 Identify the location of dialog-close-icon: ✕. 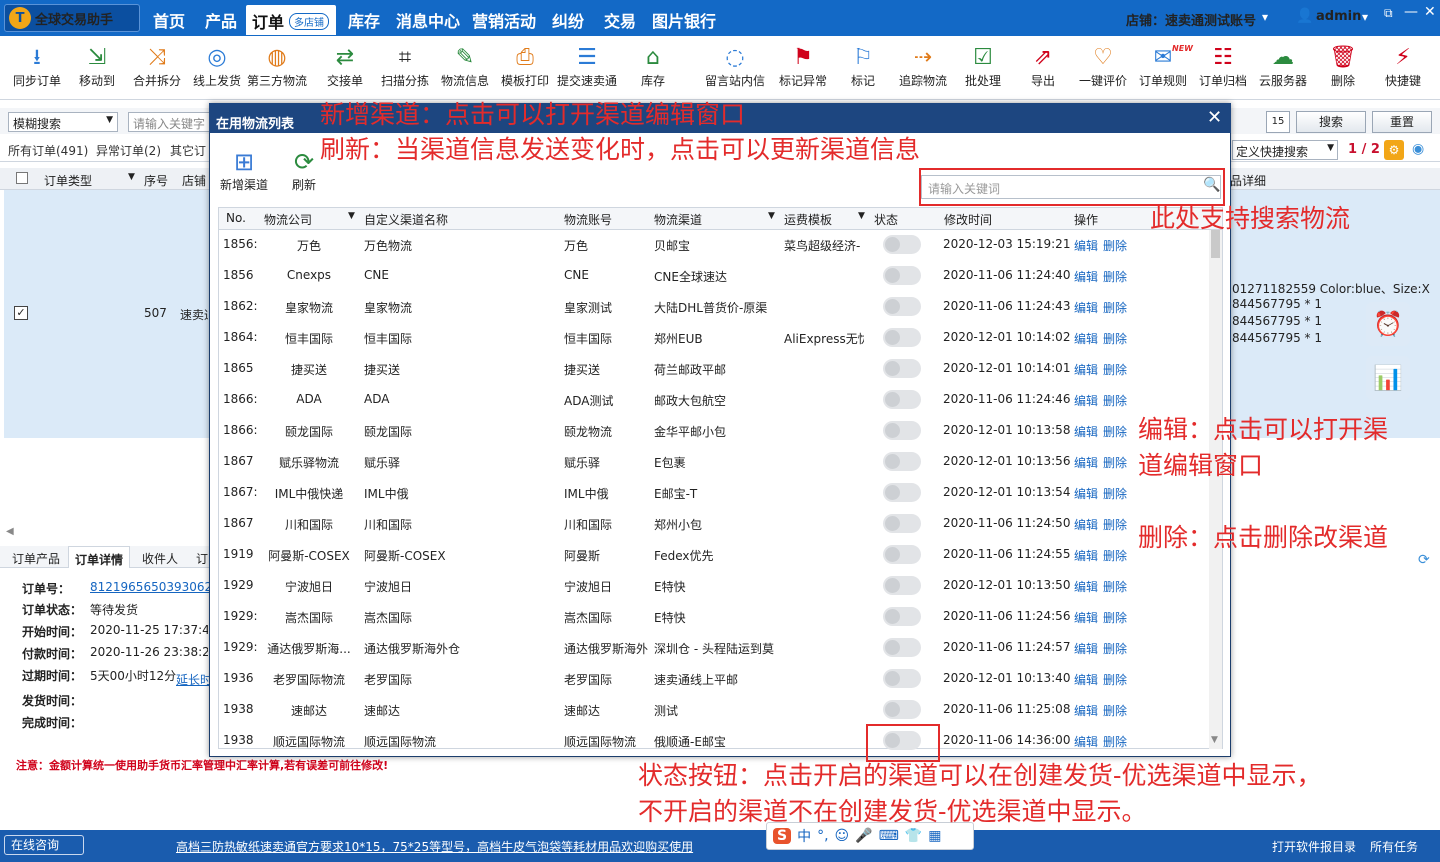
(1214, 117).